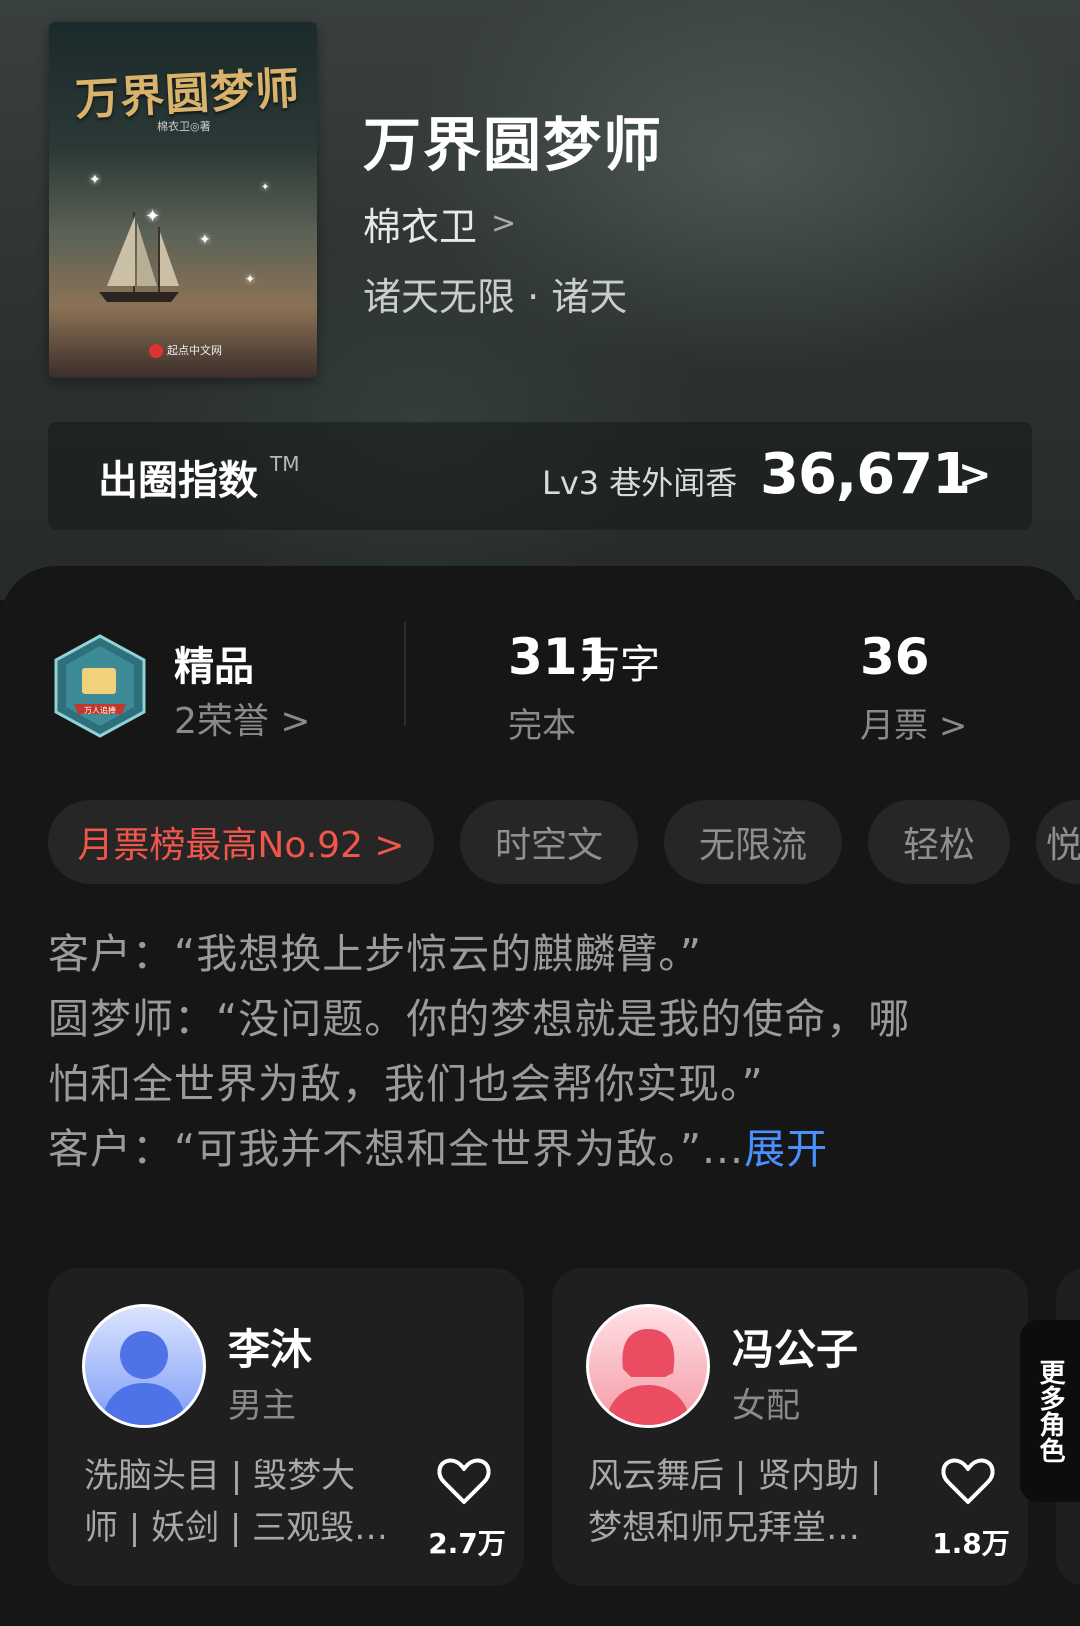 The width and height of the screenshot is (1080, 1626). What do you see at coordinates (542, 726) in the screenshot?
I see `completion-status: 完本` at bounding box center [542, 726].